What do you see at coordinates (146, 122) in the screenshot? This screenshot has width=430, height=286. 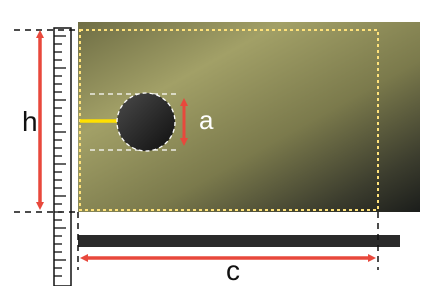 I see `hole` at bounding box center [146, 122].